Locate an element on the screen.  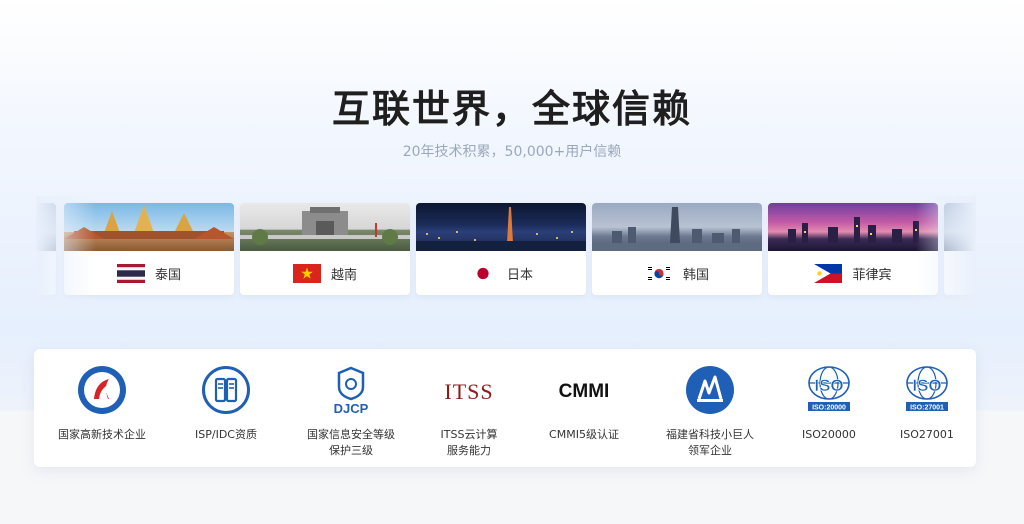
country-card-partial-left is located at coordinates (46, 249).